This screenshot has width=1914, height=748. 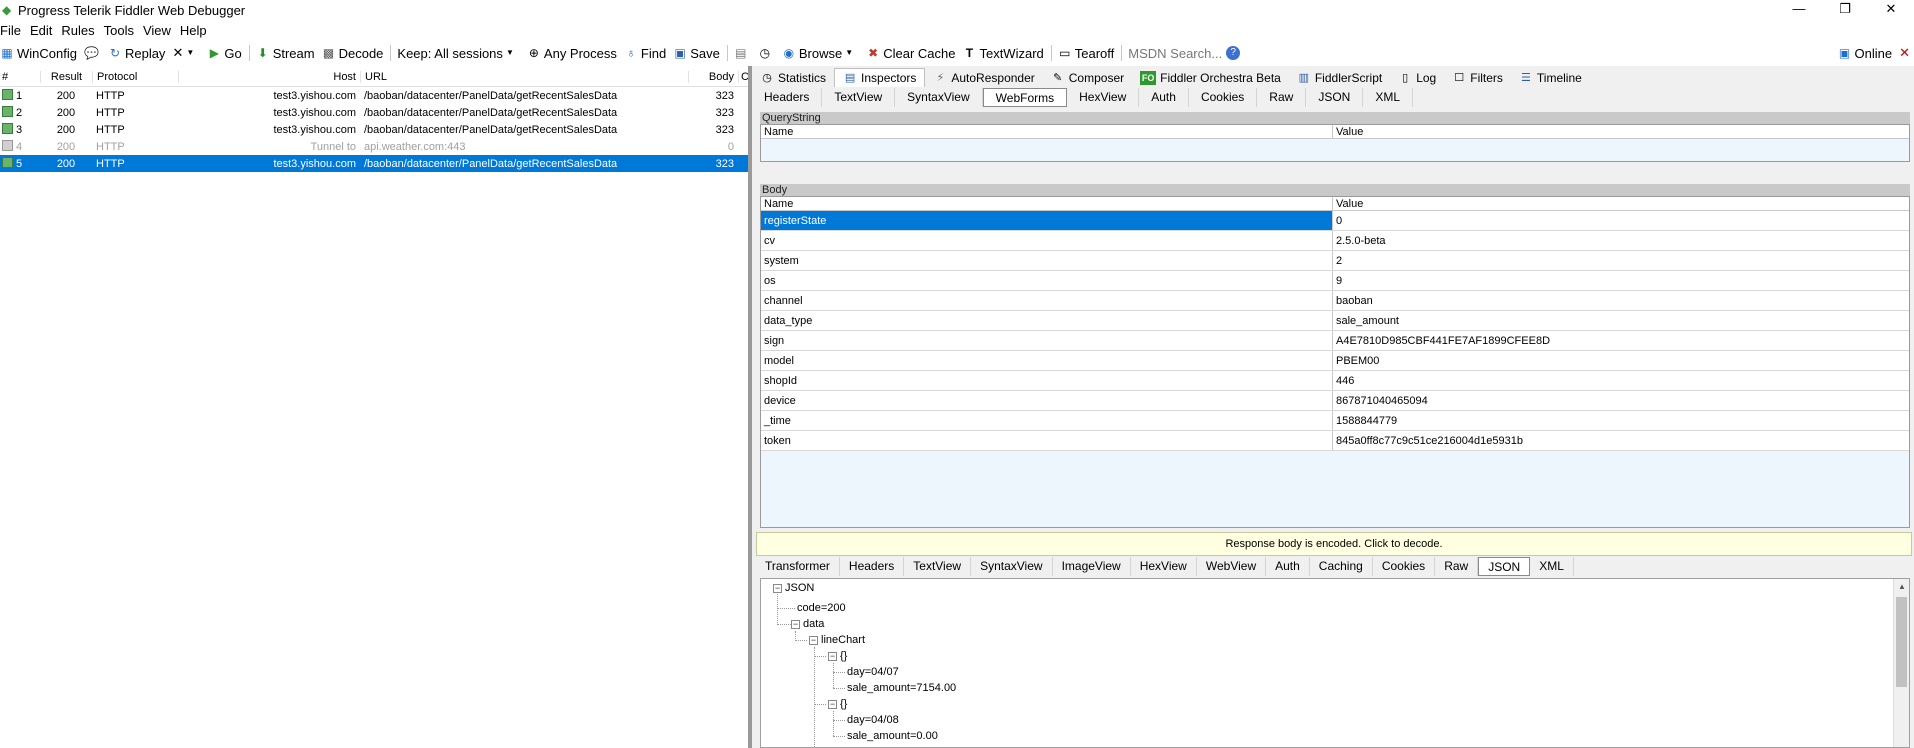 I want to click on tab-log: ▯ Log, so click(x=1417, y=77).